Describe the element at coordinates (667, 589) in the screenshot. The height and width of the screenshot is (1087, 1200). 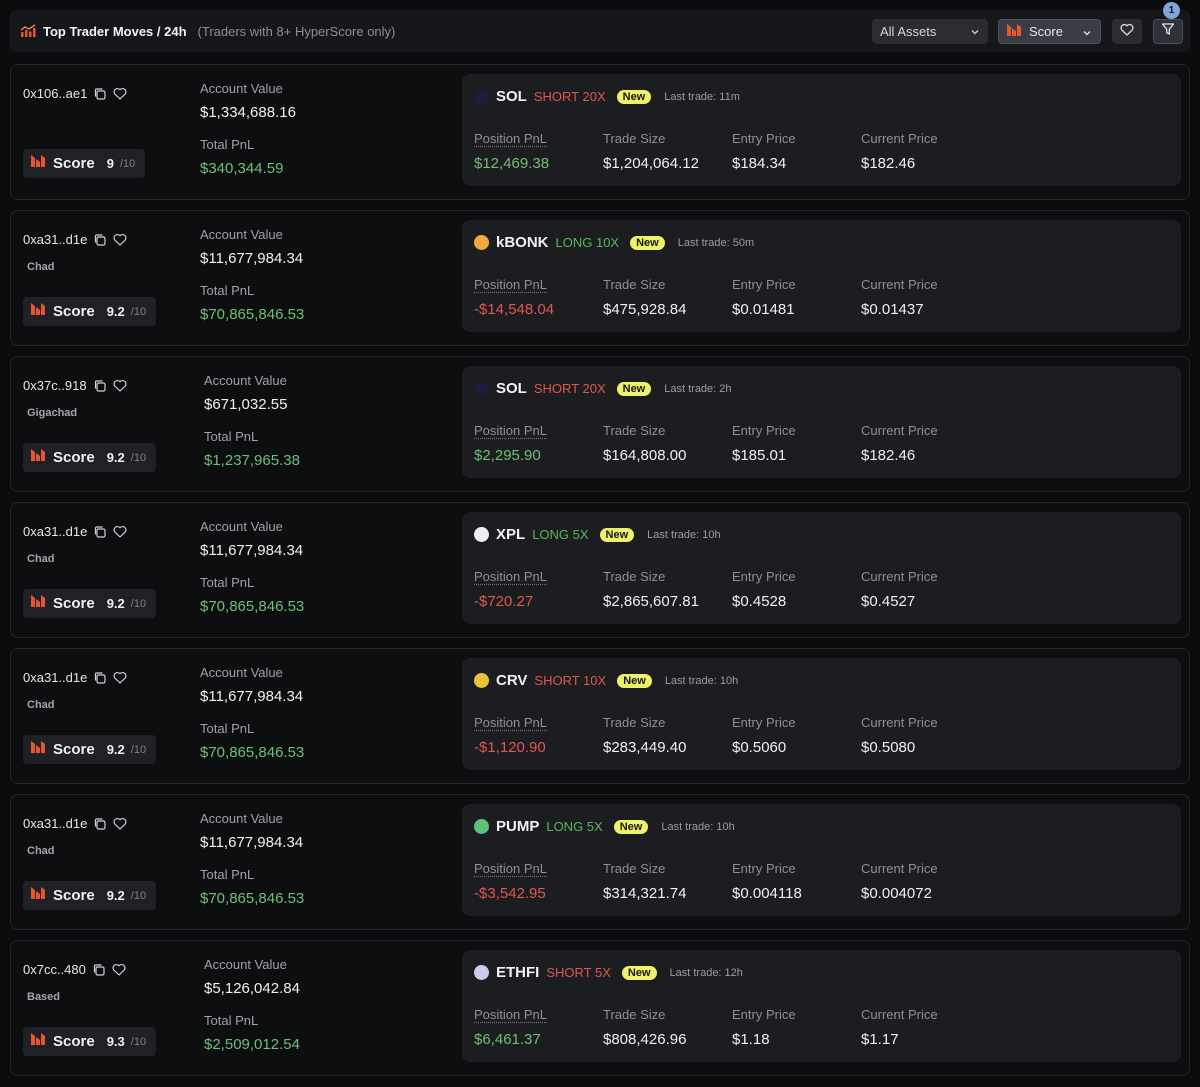
I see `trade-size-col: Trade Size $2,865,607.81` at that location.